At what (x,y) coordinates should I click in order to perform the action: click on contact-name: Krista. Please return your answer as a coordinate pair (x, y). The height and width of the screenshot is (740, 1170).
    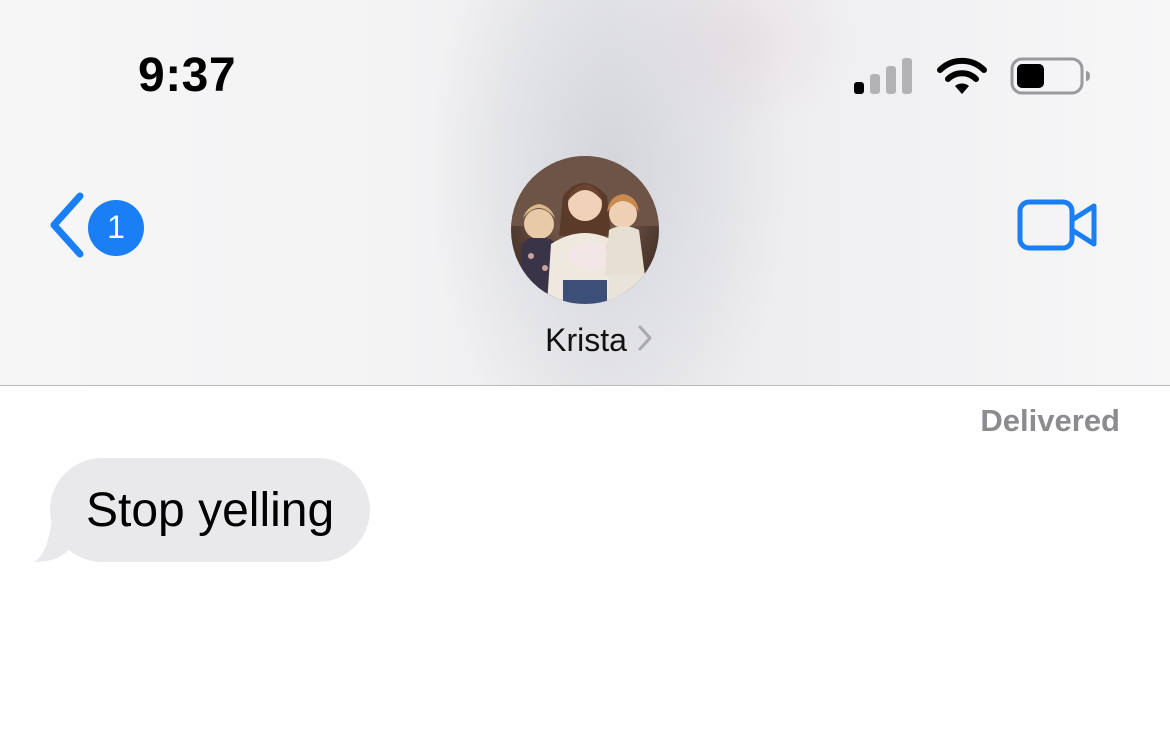
    Looking at the image, I should click on (586, 340).